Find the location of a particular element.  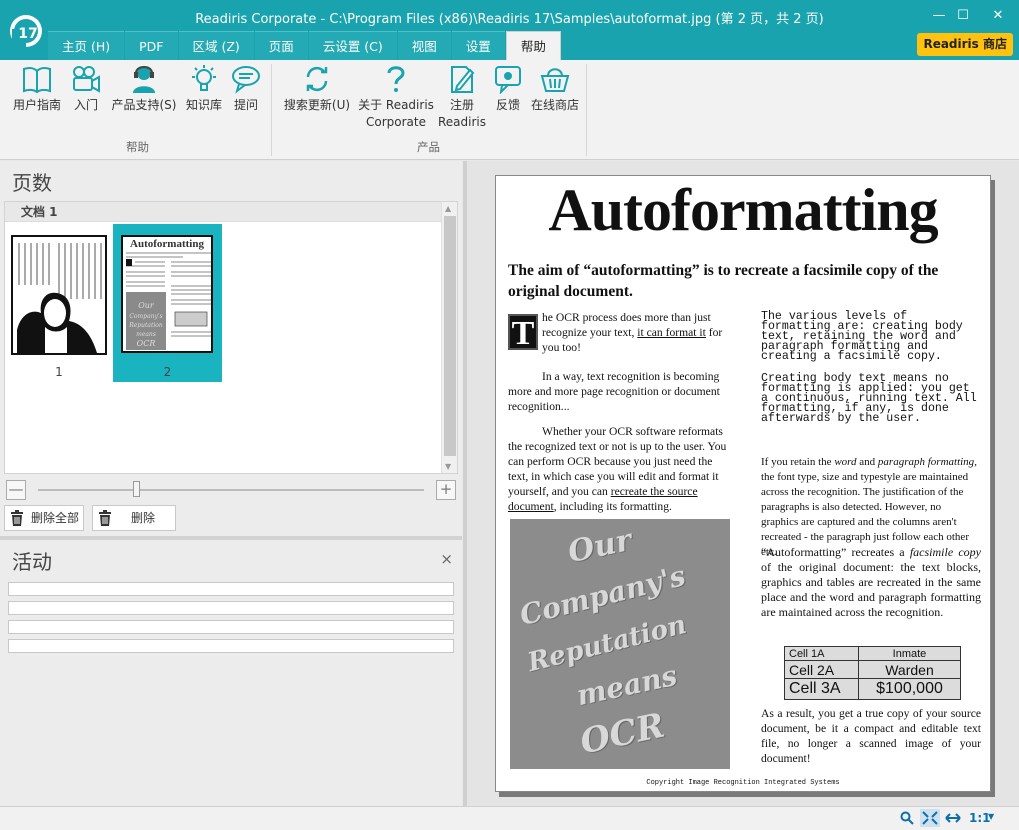

user-guide-label: 用户指南 is located at coordinates (36, 105).